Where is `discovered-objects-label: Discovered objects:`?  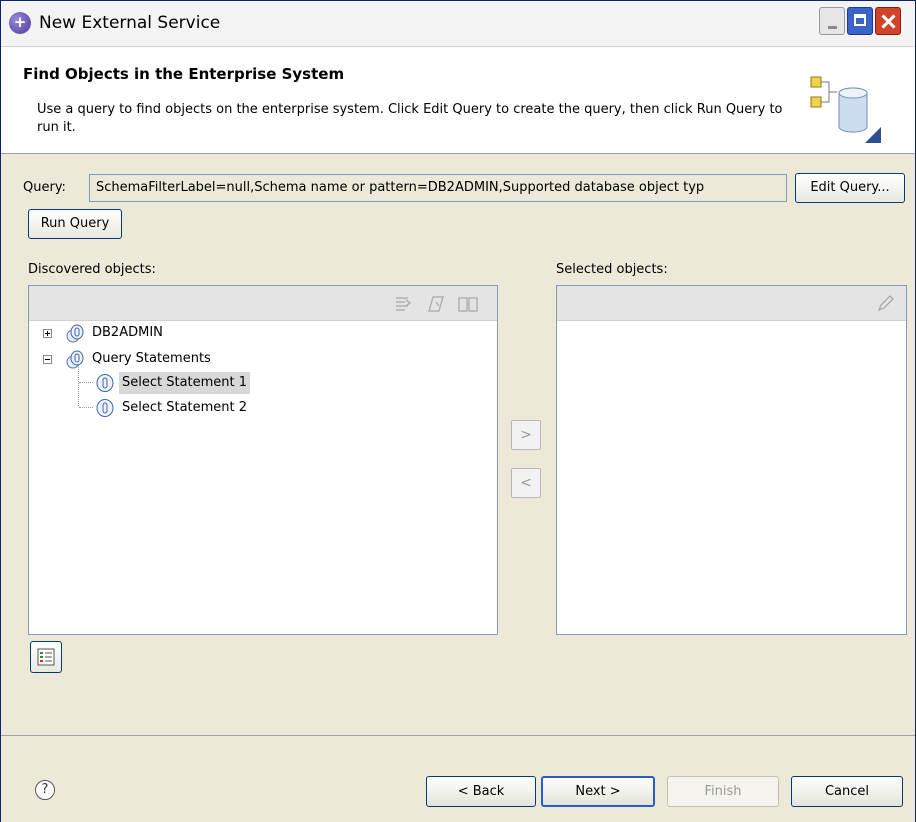 discovered-objects-label: Discovered objects: is located at coordinates (92, 269).